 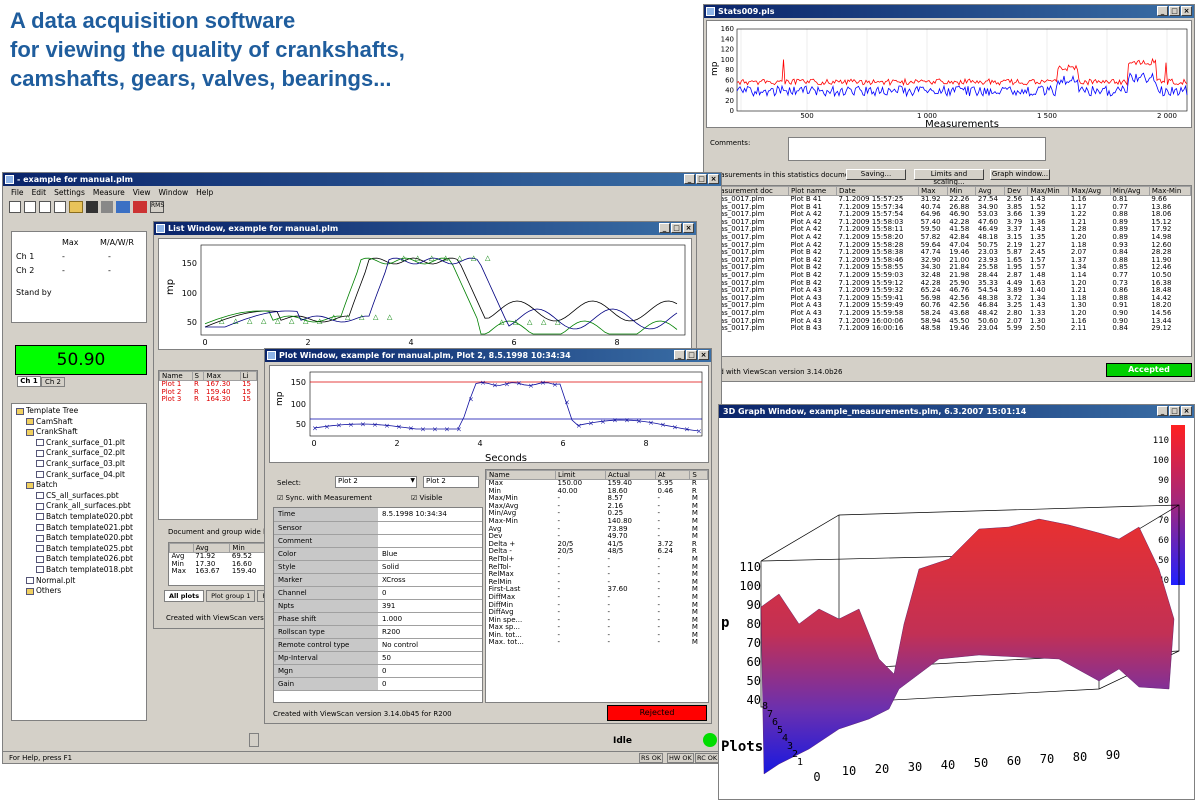 What do you see at coordinates (79, 506) in the screenshot?
I see `tree-item: Crank_all_surfaces.pbt` at bounding box center [79, 506].